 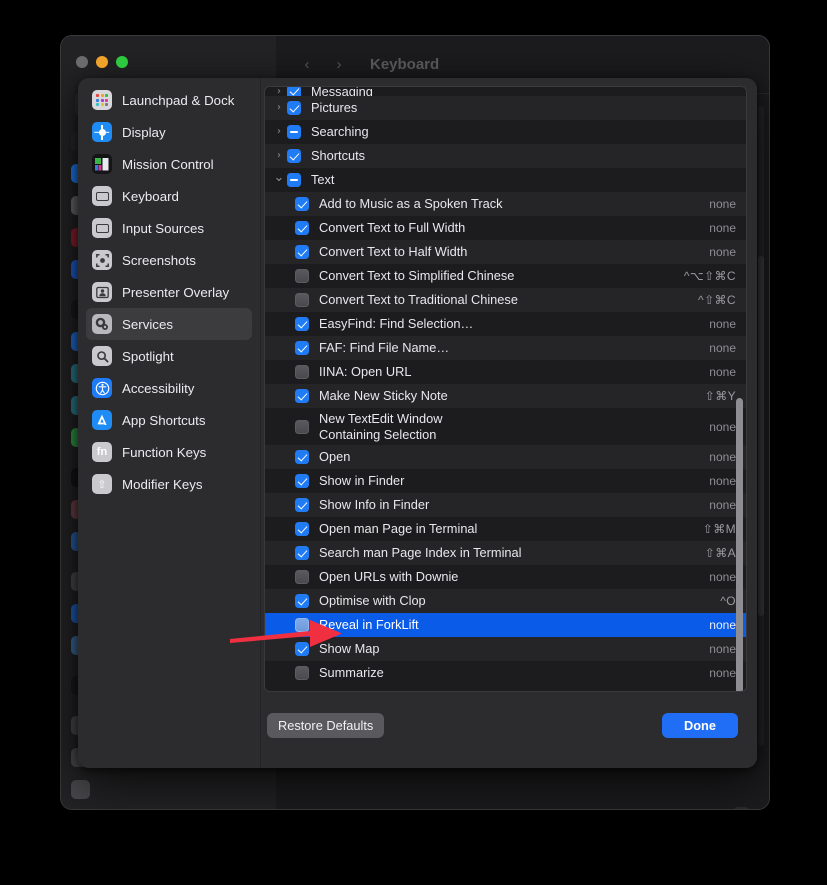 What do you see at coordinates (505, 91) in the screenshot?
I see `shortcut-row: › Messaging` at bounding box center [505, 91].